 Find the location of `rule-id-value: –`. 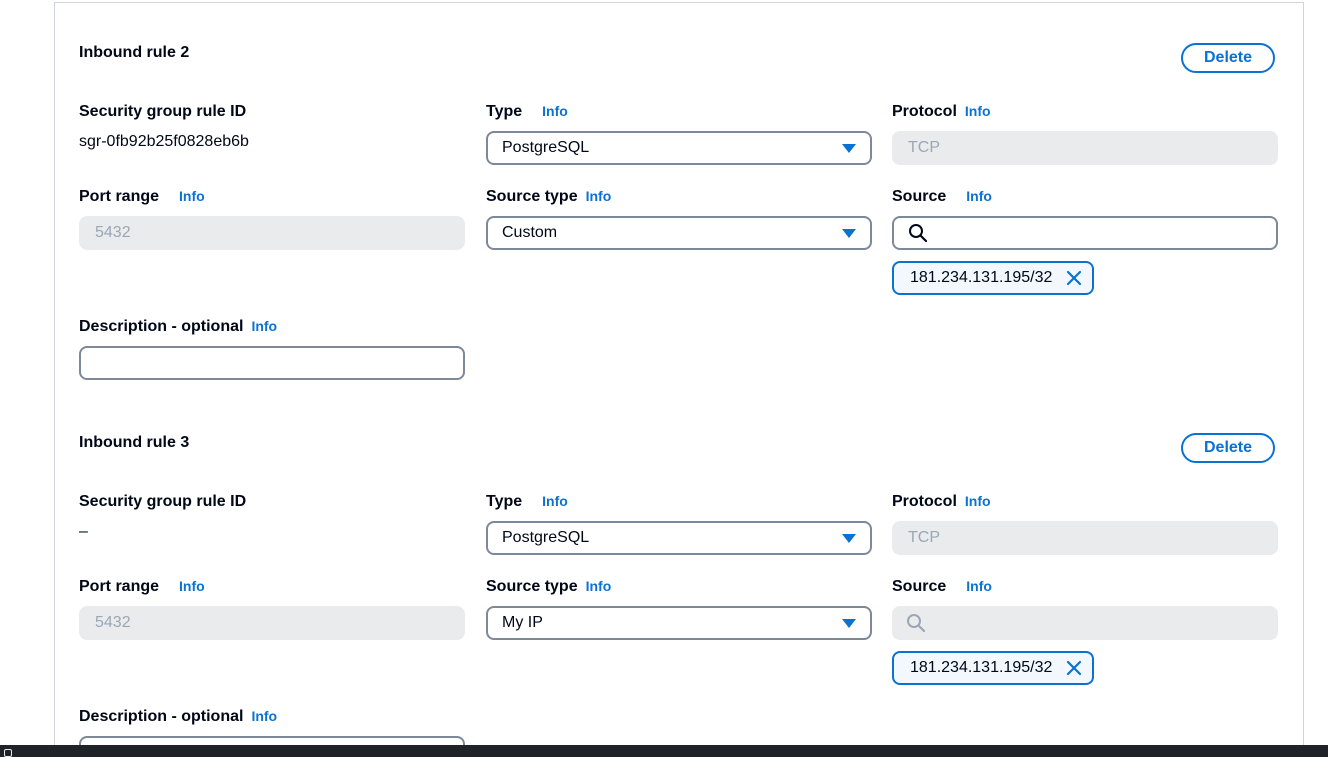

rule-id-value: – is located at coordinates (83, 531).